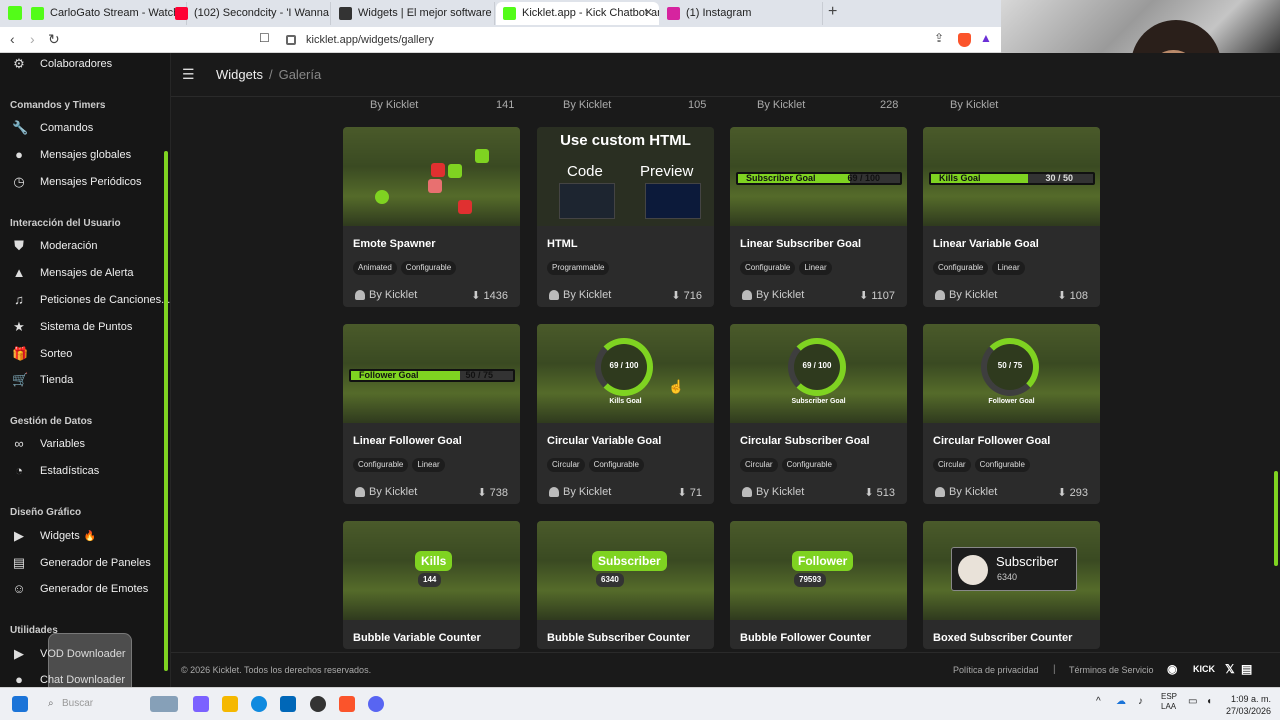 The image size is (1280, 720). What do you see at coordinates (12, 39) in the screenshot?
I see `back-icon: ‹` at bounding box center [12, 39].